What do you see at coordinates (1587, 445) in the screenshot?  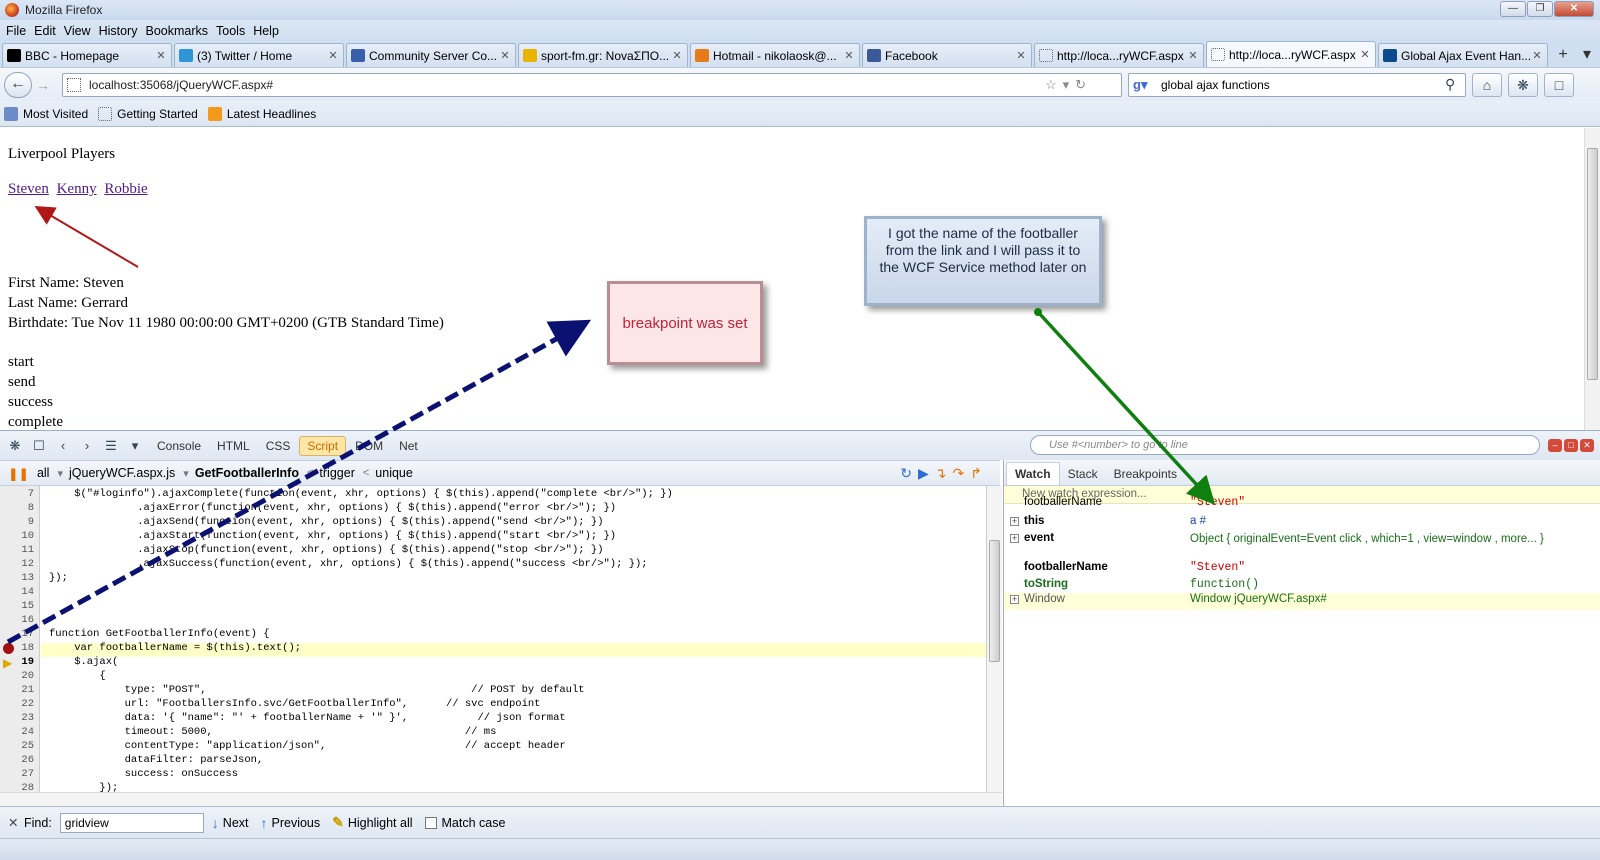 I see `firebug-close-icon: ✕` at bounding box center [1587, 445].